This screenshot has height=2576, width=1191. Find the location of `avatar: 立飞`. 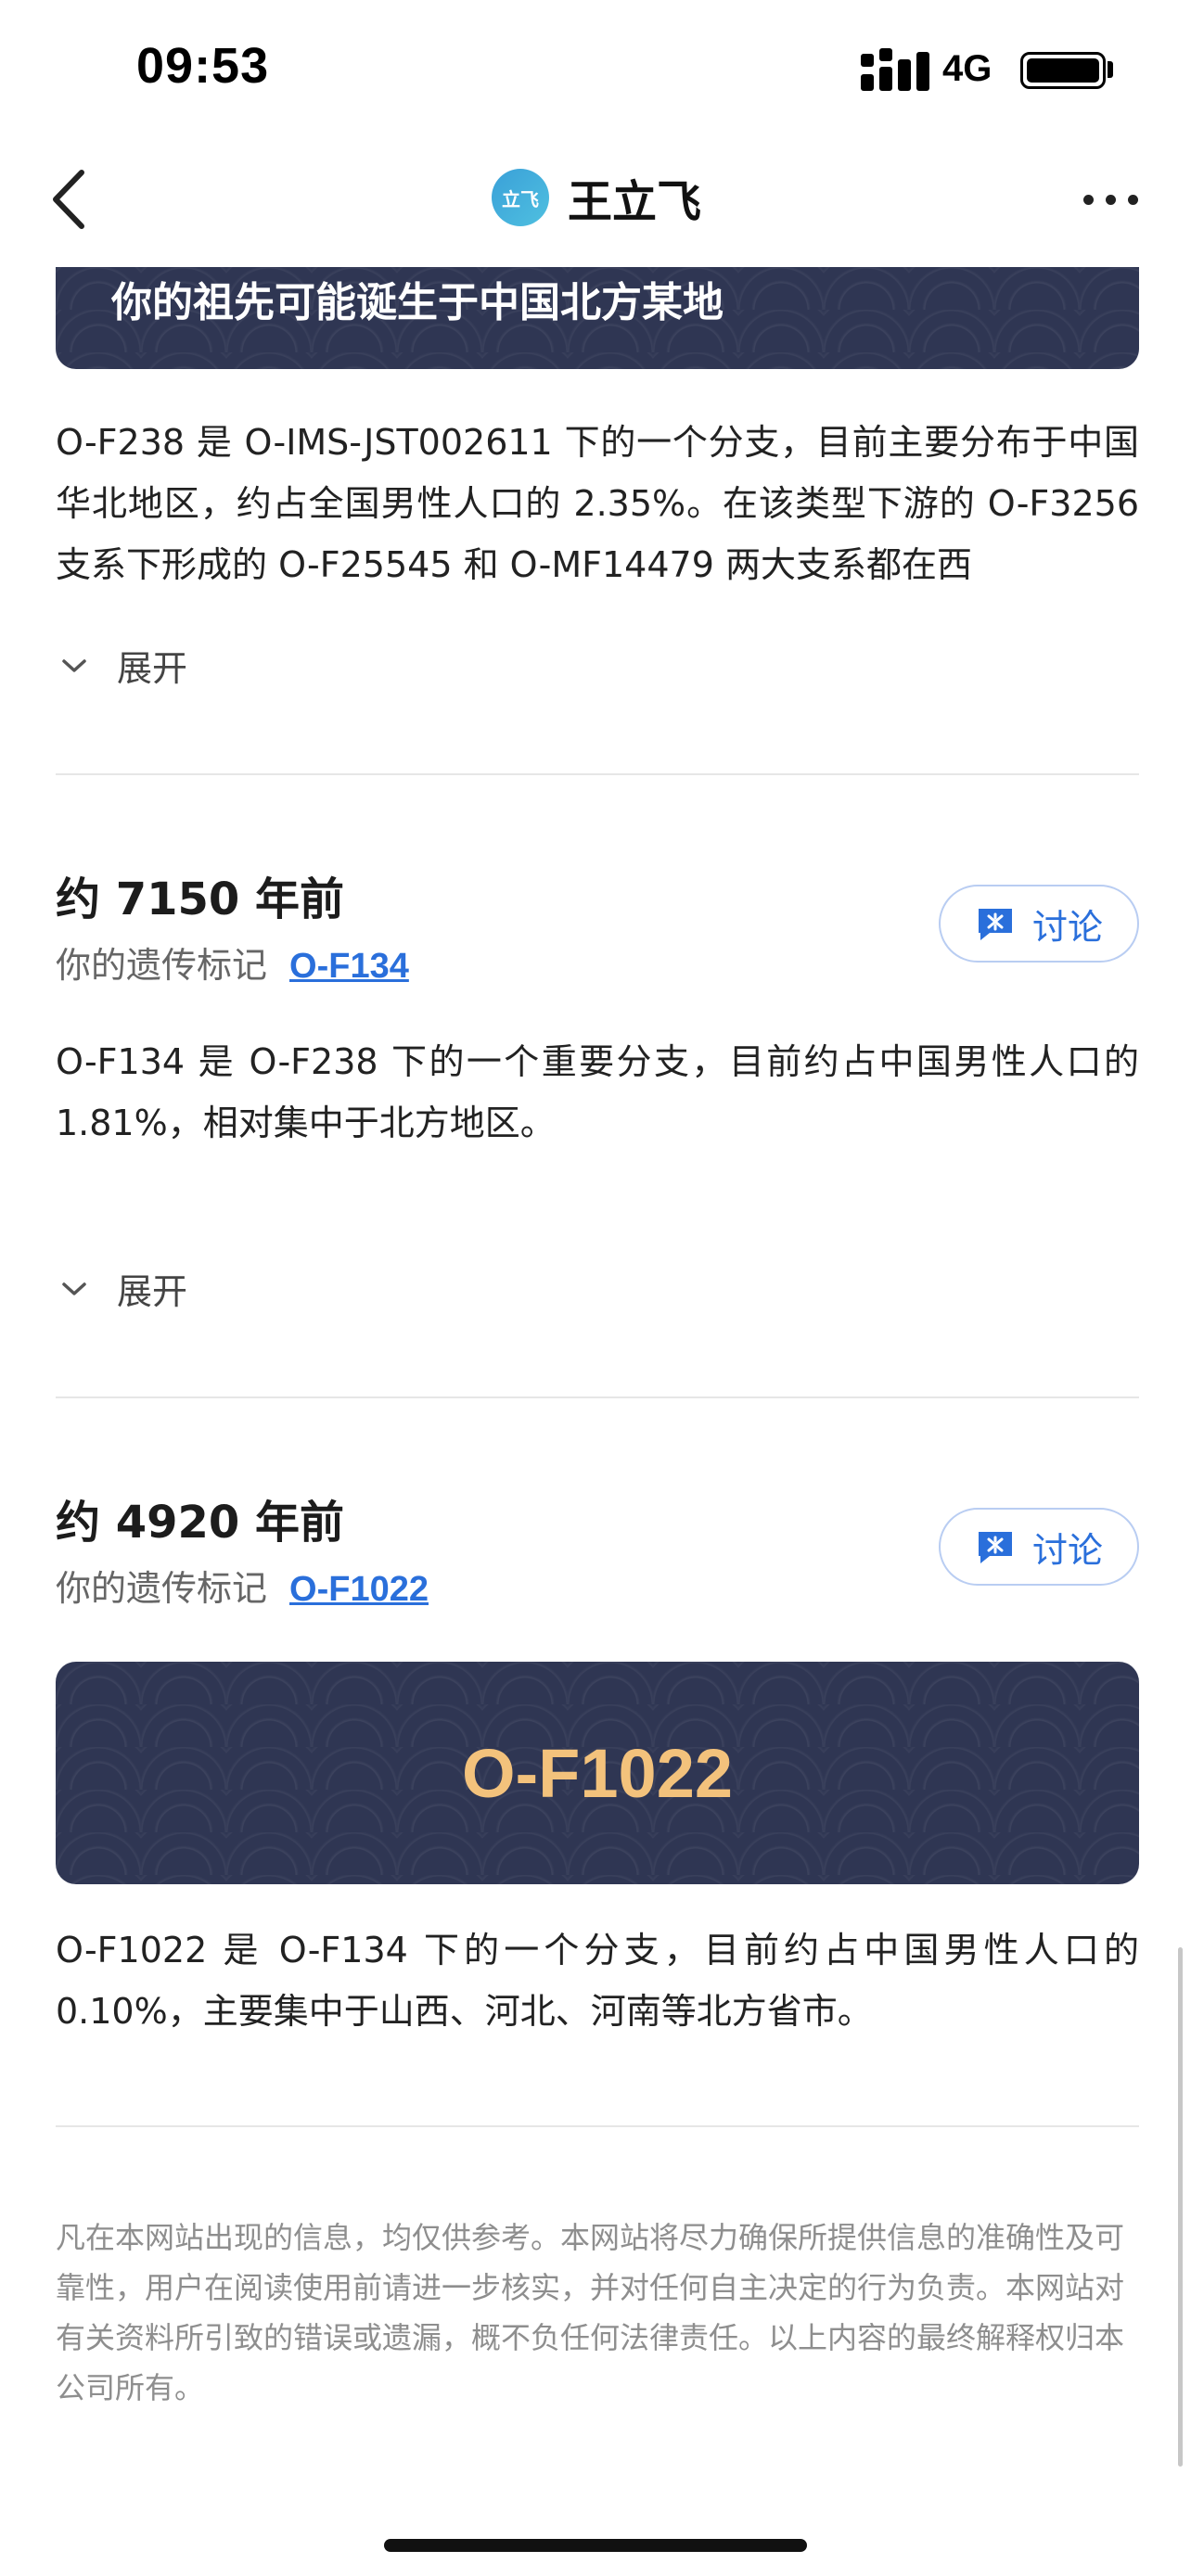

avatar: 立飞 is located at coordinates (520, 197).